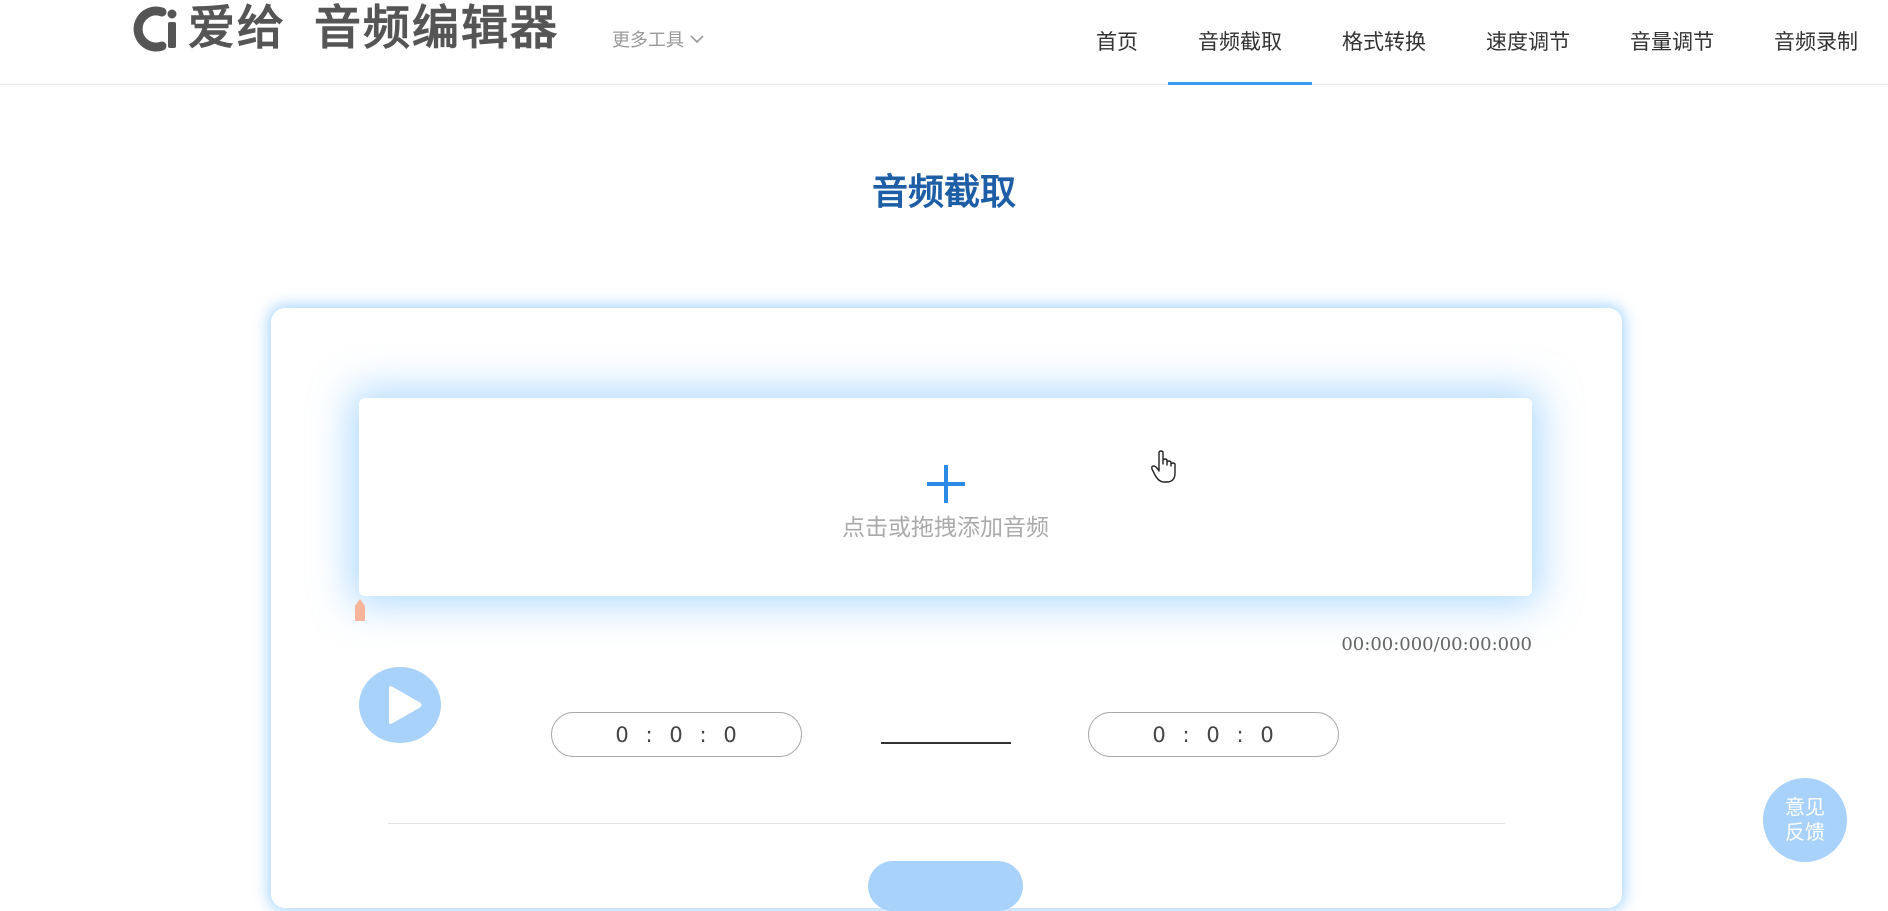  What do you see at coordinates (731, 735) in the screenshot?
I see `start-seconds: 0` at bounding box center [731, 735].